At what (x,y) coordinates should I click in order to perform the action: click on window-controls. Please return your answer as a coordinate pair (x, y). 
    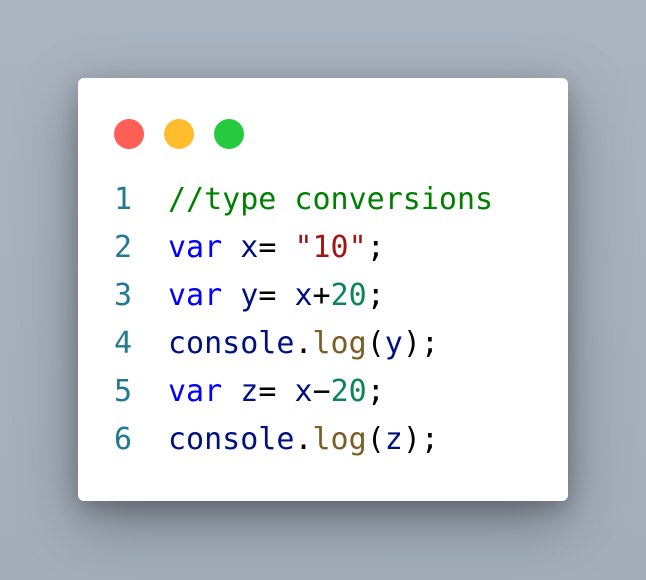
    Looking at the image, I should click on (179, 134).